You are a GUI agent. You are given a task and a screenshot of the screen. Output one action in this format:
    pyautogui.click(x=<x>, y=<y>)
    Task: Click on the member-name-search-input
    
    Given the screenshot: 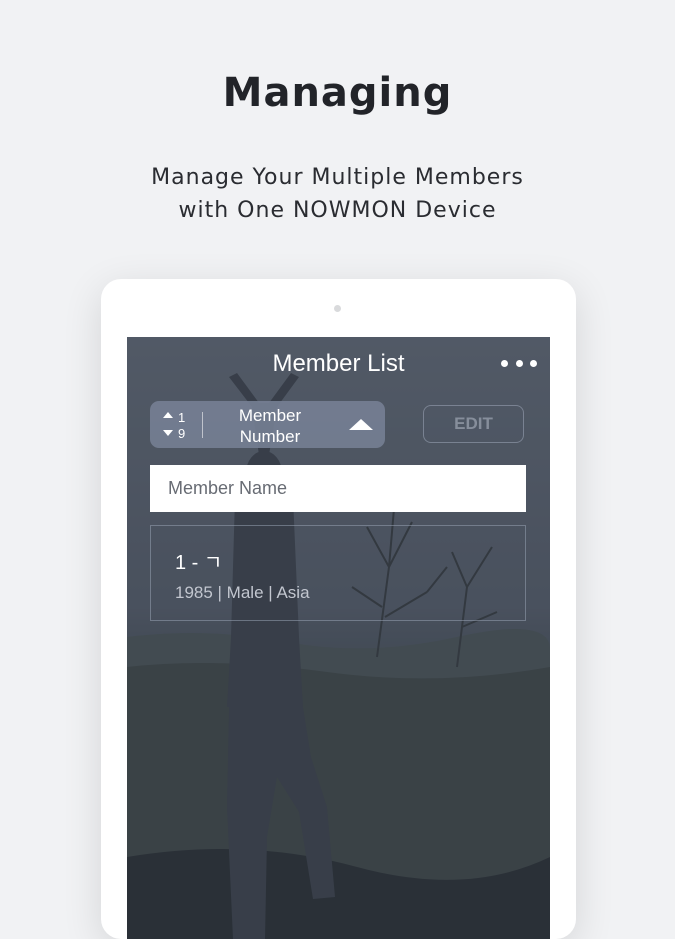 What is the action you would take?
    pyautogui.click(x=338, y=488)
    